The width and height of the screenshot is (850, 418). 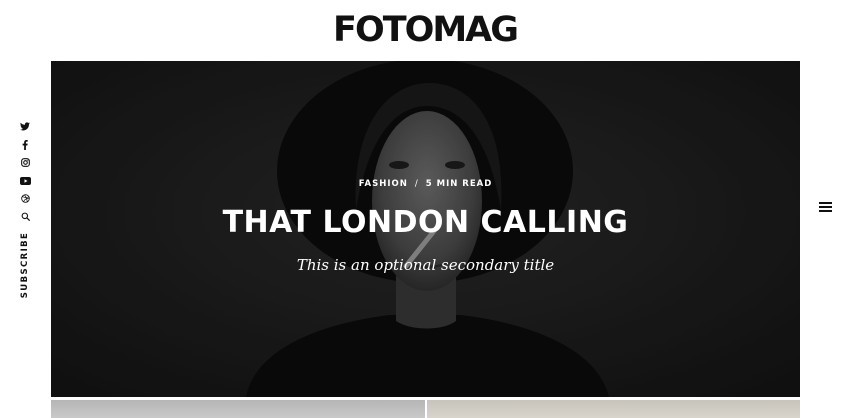 What do you see at coordinates (25, 180) in the screenshot?
I see `youtube-icon` at bounding box center [25, 180].